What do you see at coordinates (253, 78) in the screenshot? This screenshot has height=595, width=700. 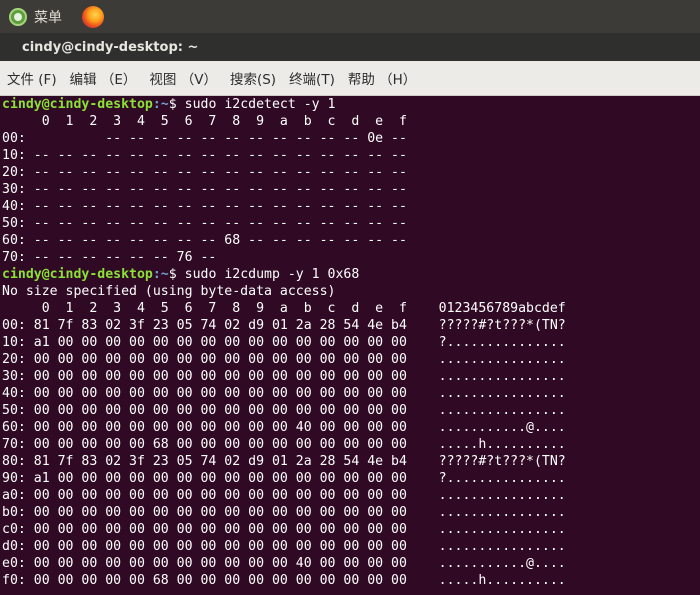 I see `menu-search: 搜索(S)` at bounding box center [253, 78].